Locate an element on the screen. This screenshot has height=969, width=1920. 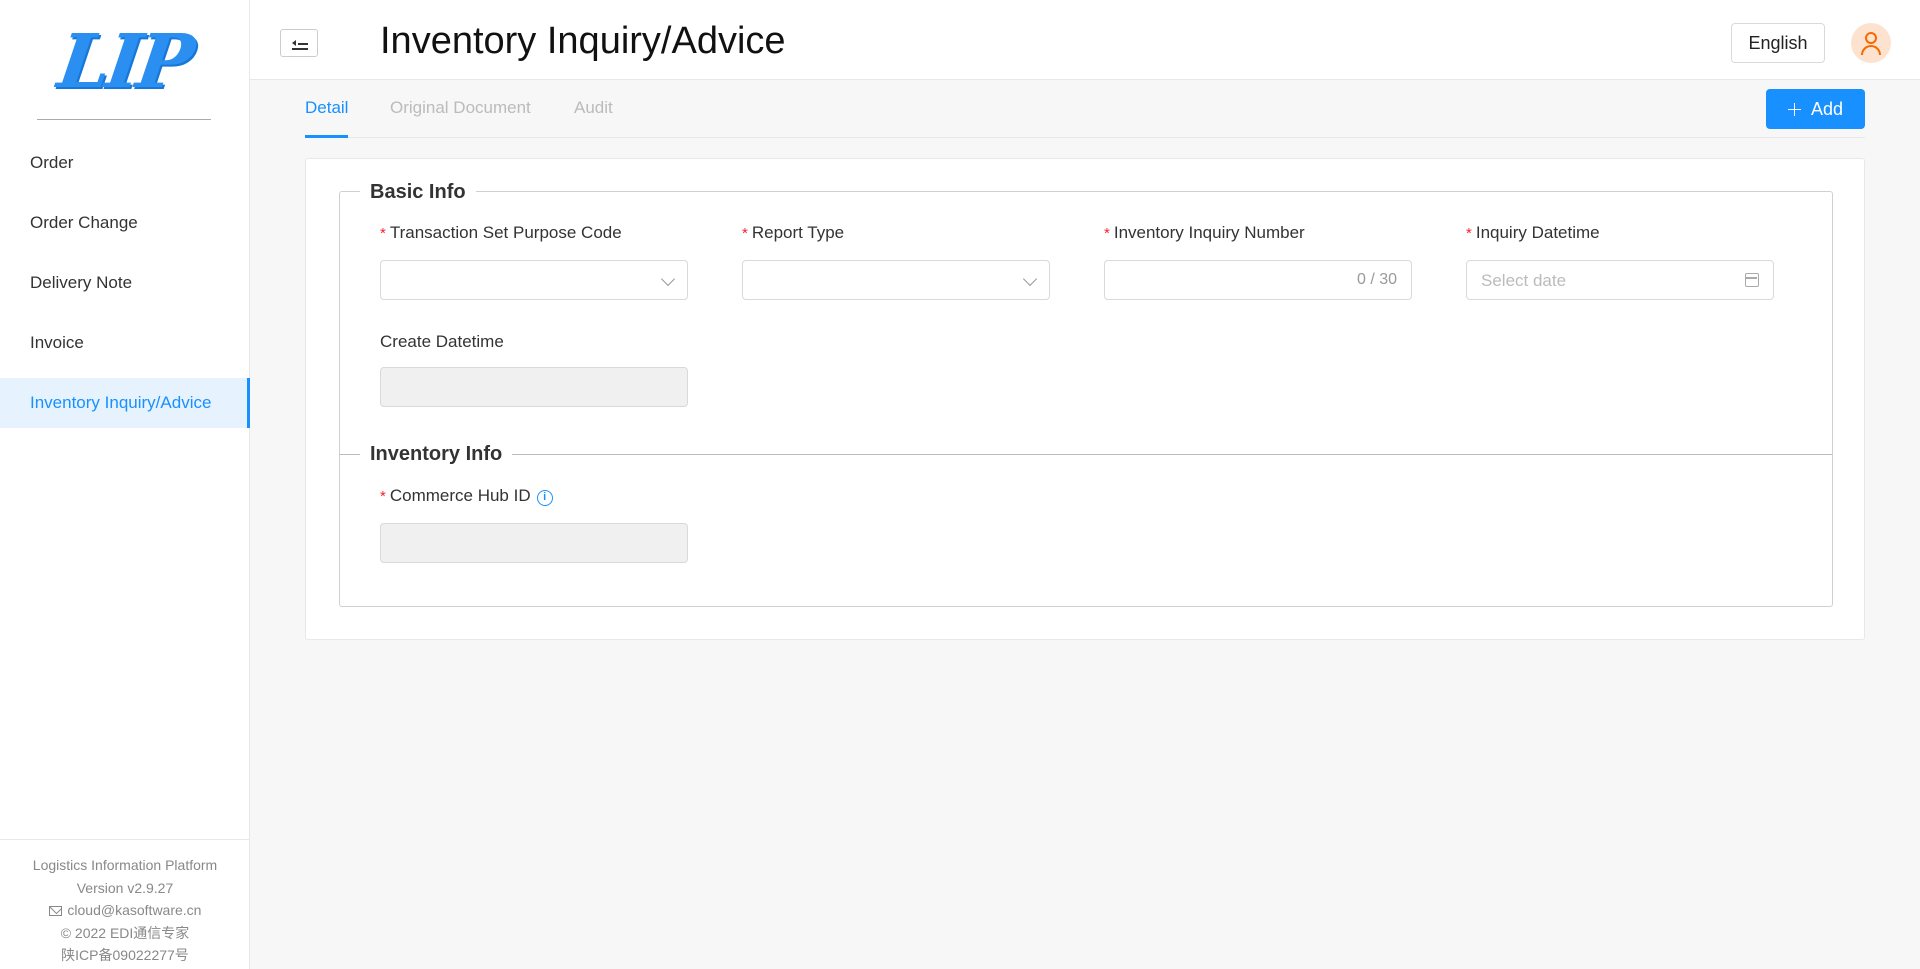
footer-platform: Logistics Information Platform is located at coordinates (125, 865).